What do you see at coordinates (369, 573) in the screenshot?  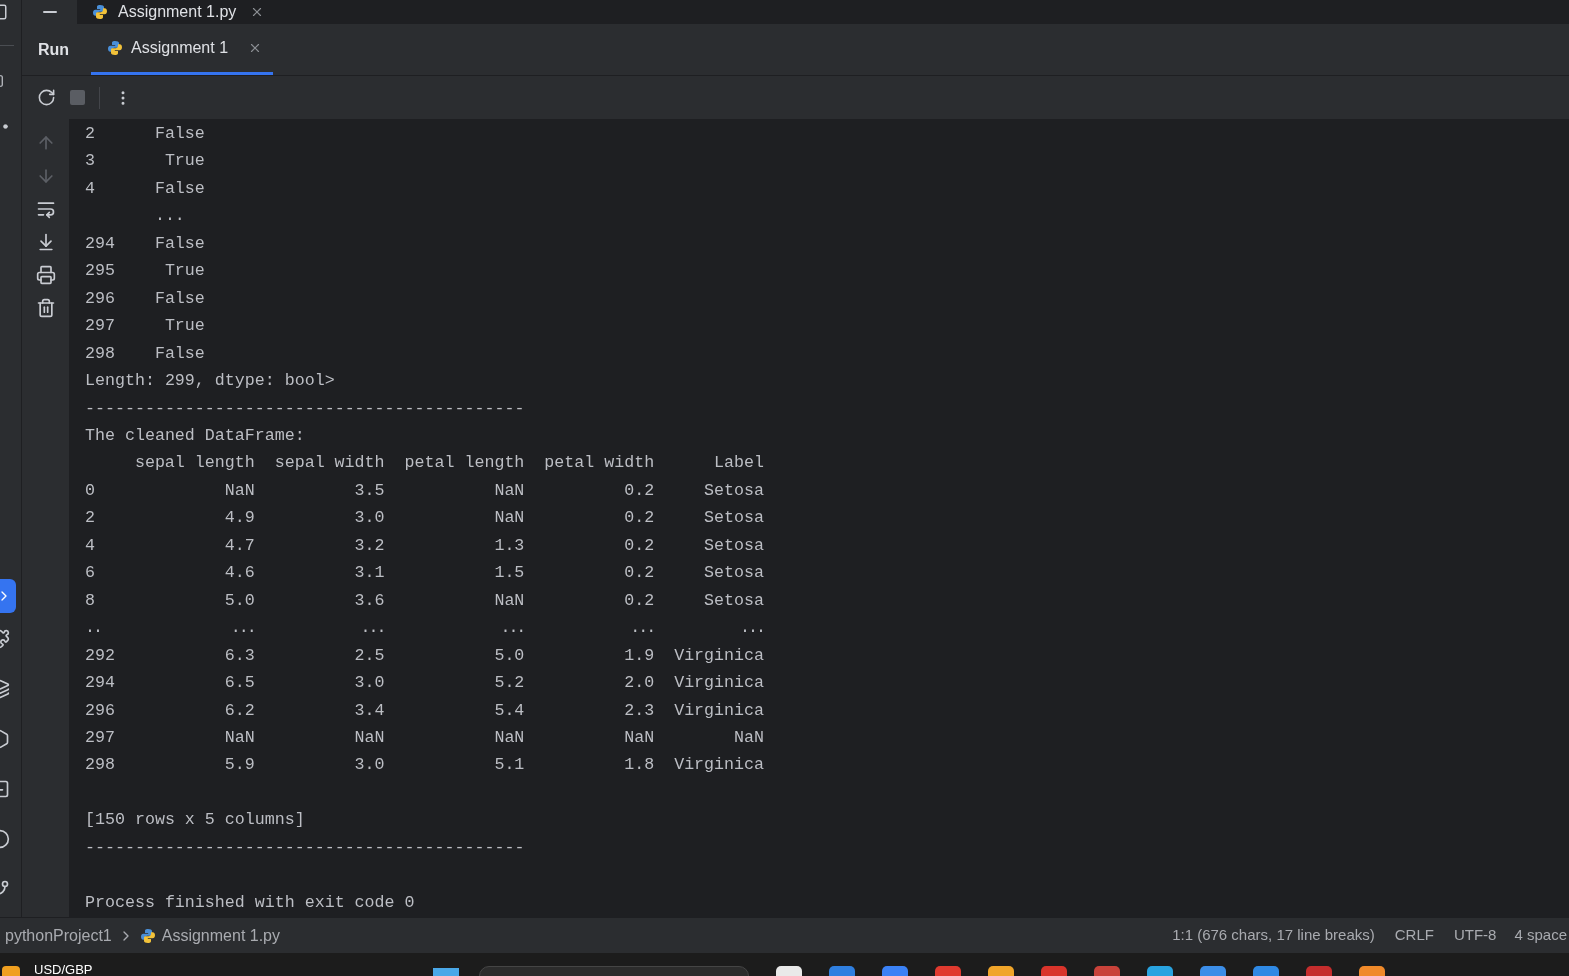 I see `table-cell-text: 3.1` at bounding box center [369, 573].